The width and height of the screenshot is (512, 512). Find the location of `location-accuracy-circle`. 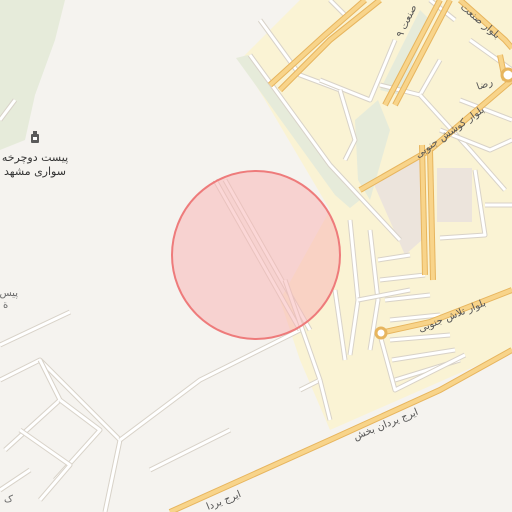

location-accuracy-circle is located at coordinates (256, 255).